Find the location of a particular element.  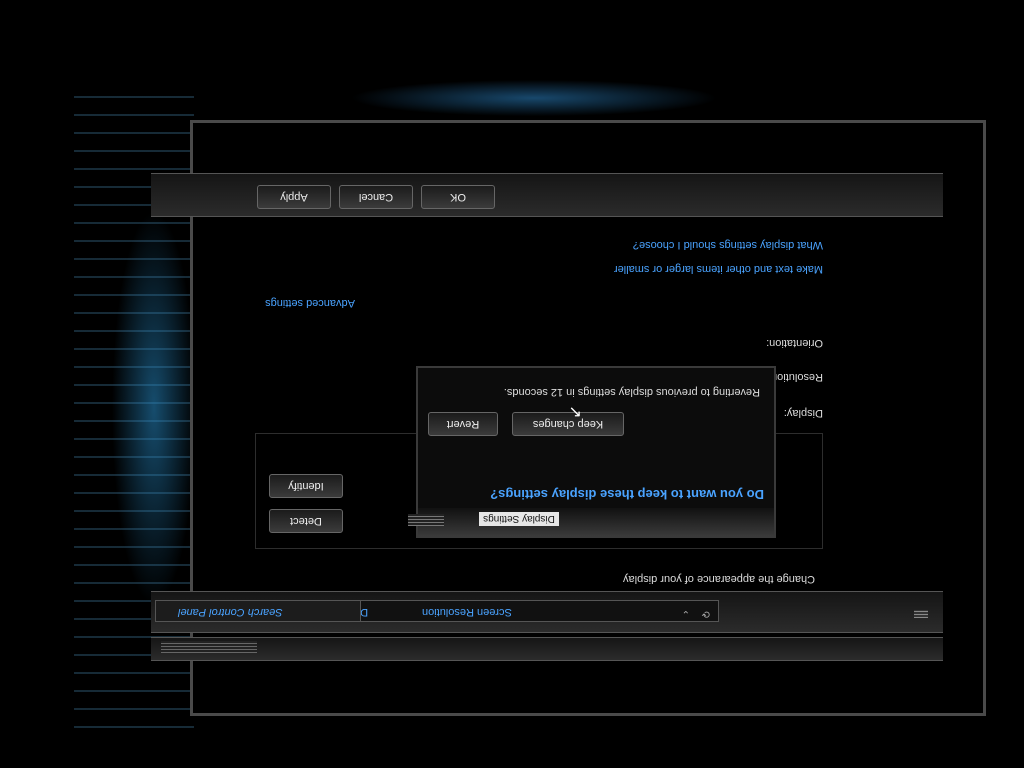

ok-button: OK is located at coordinates (458, 197).